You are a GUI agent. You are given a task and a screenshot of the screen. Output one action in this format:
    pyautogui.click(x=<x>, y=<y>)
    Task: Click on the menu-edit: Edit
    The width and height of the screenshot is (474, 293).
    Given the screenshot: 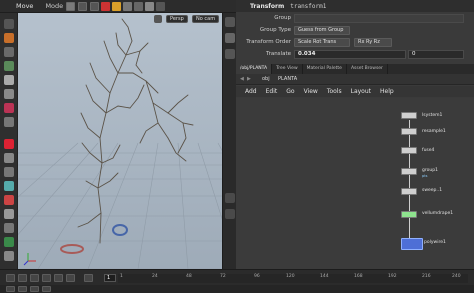 What is the action you would take?
    pyautogui.click(x=272, y=91)
    